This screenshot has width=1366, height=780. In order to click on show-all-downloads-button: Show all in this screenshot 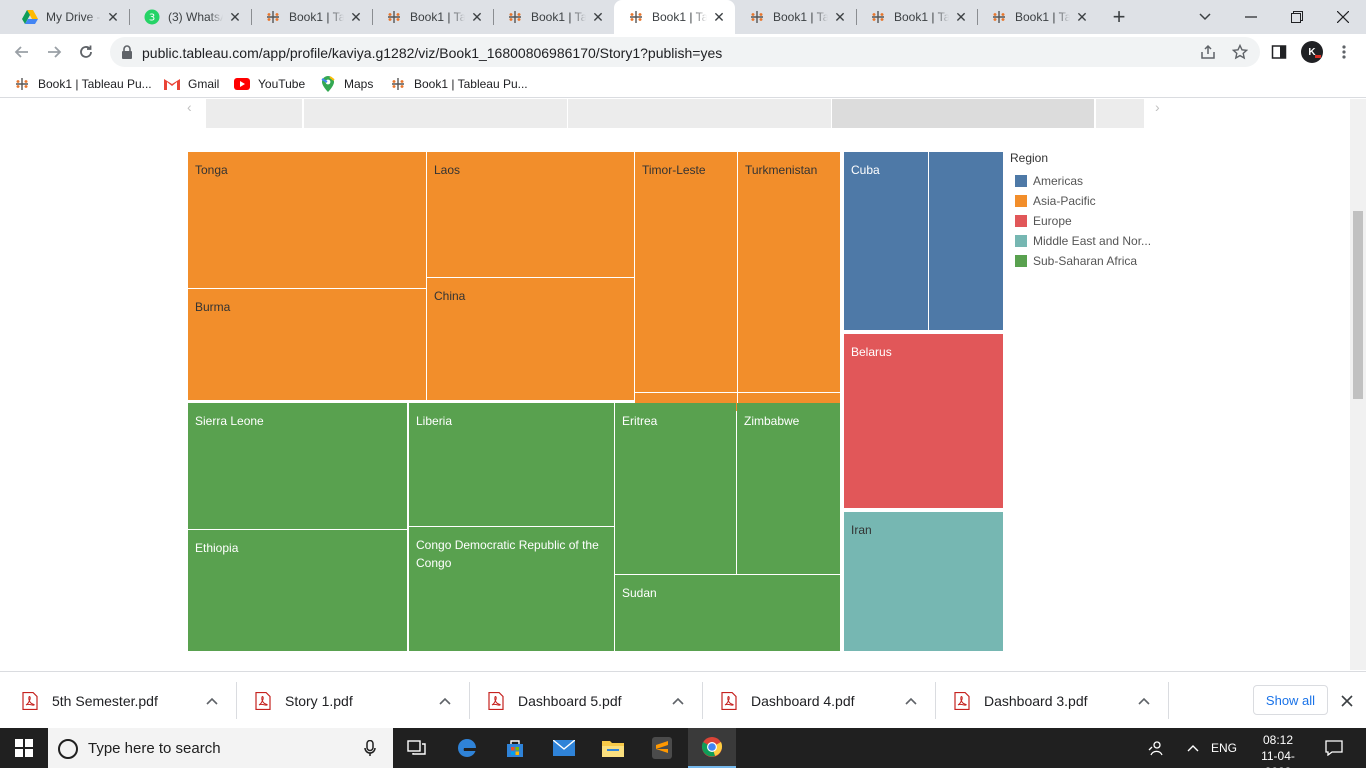, I will do `click(1290, 700)`.